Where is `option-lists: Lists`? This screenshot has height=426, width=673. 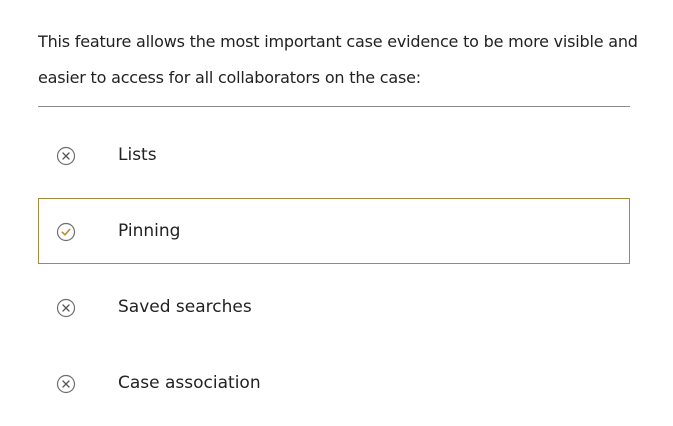
option-lists: Lists is located at coordinates (334, 155).